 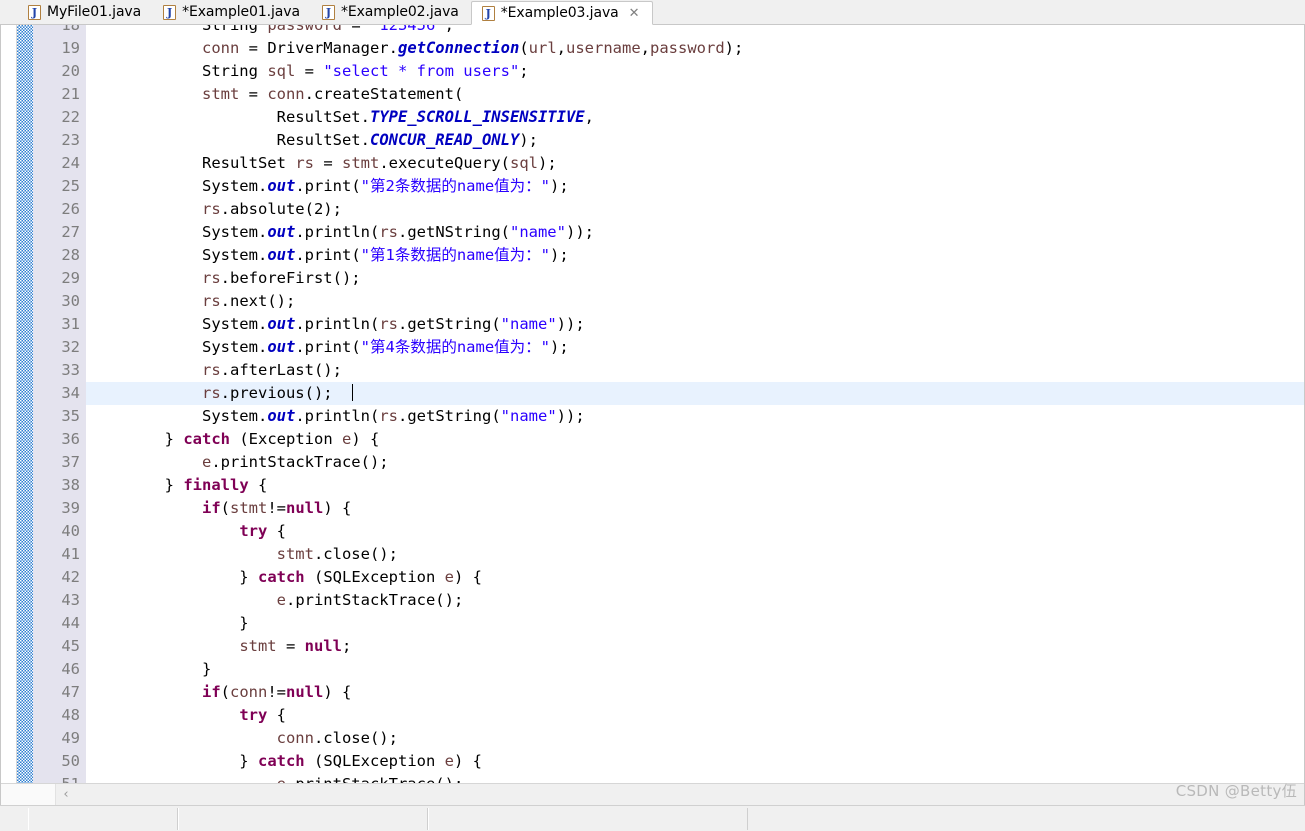 I want to click on line-number: 25, so click(x=70, y=186).